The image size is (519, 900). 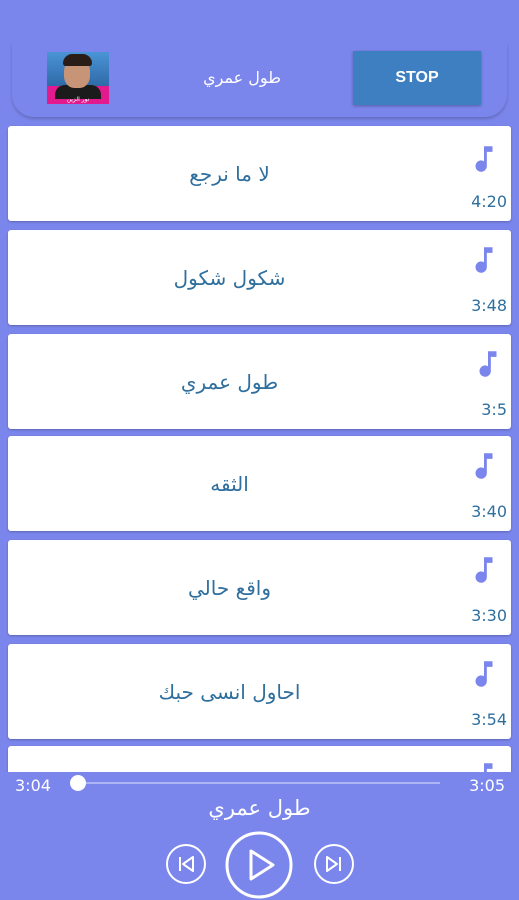 I want to click on elapsed-time: 3:04, so click(x=33, y=785).